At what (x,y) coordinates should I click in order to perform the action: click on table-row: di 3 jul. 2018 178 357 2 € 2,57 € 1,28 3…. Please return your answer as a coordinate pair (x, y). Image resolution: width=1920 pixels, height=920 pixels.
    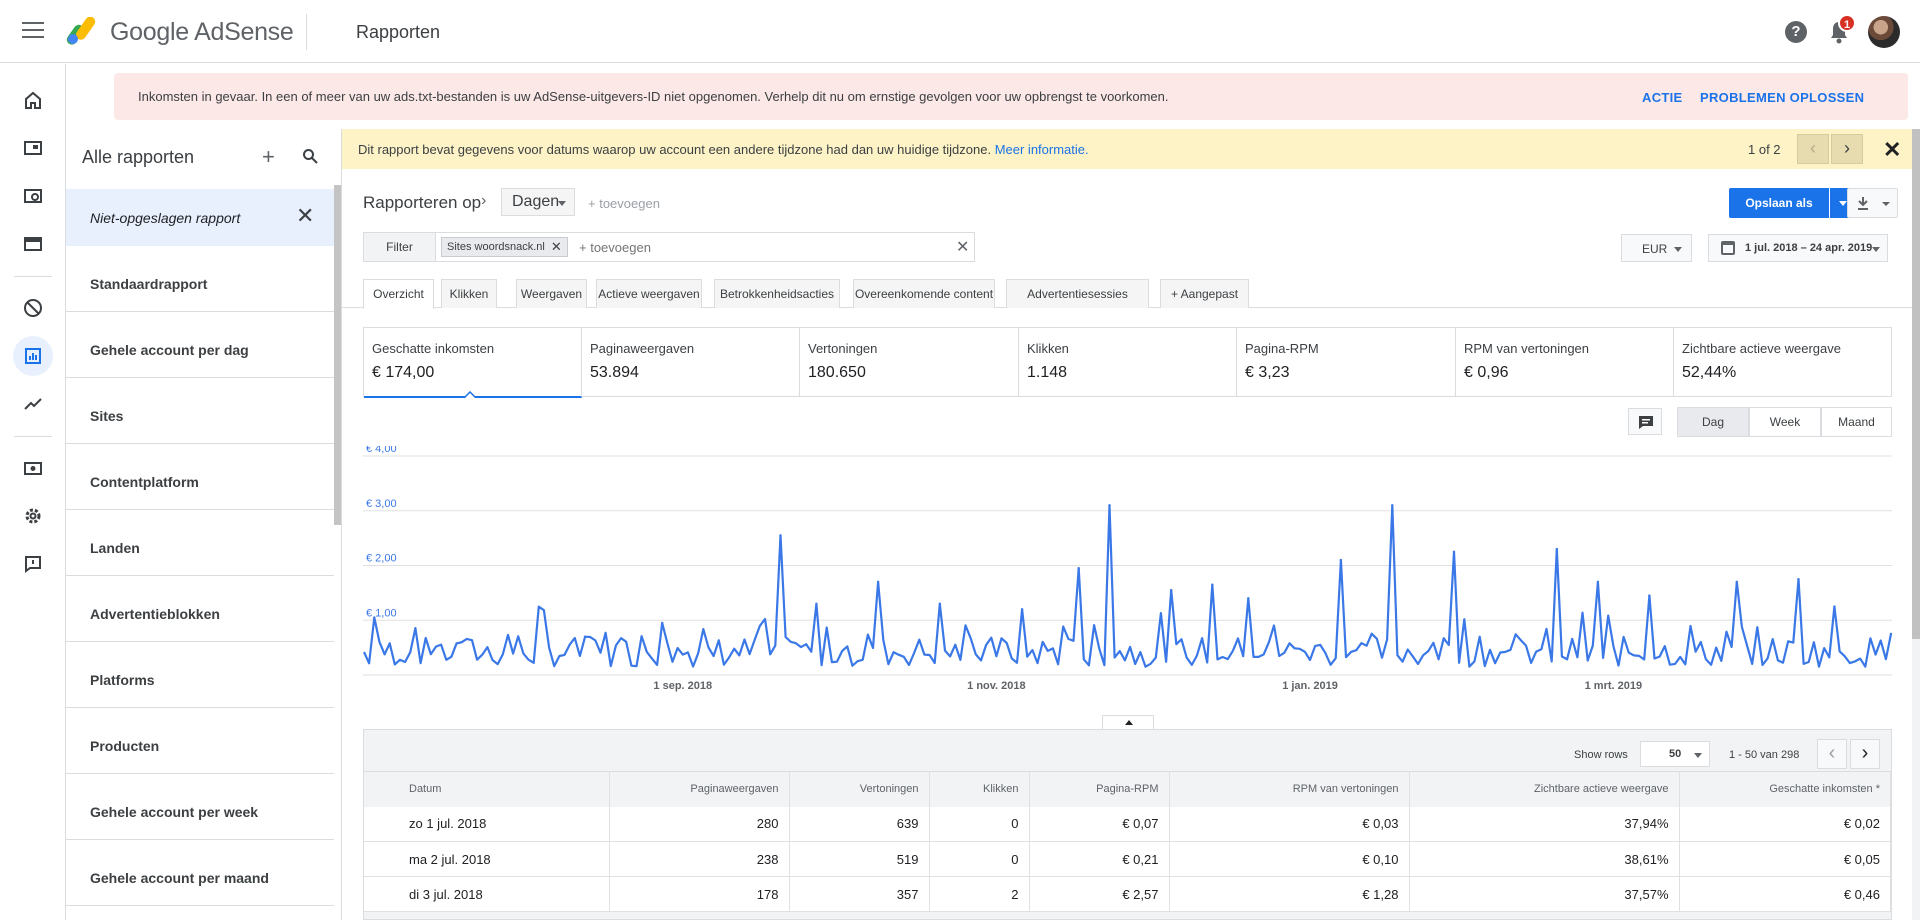
    Looking at the image, I should click on (1127, 894).